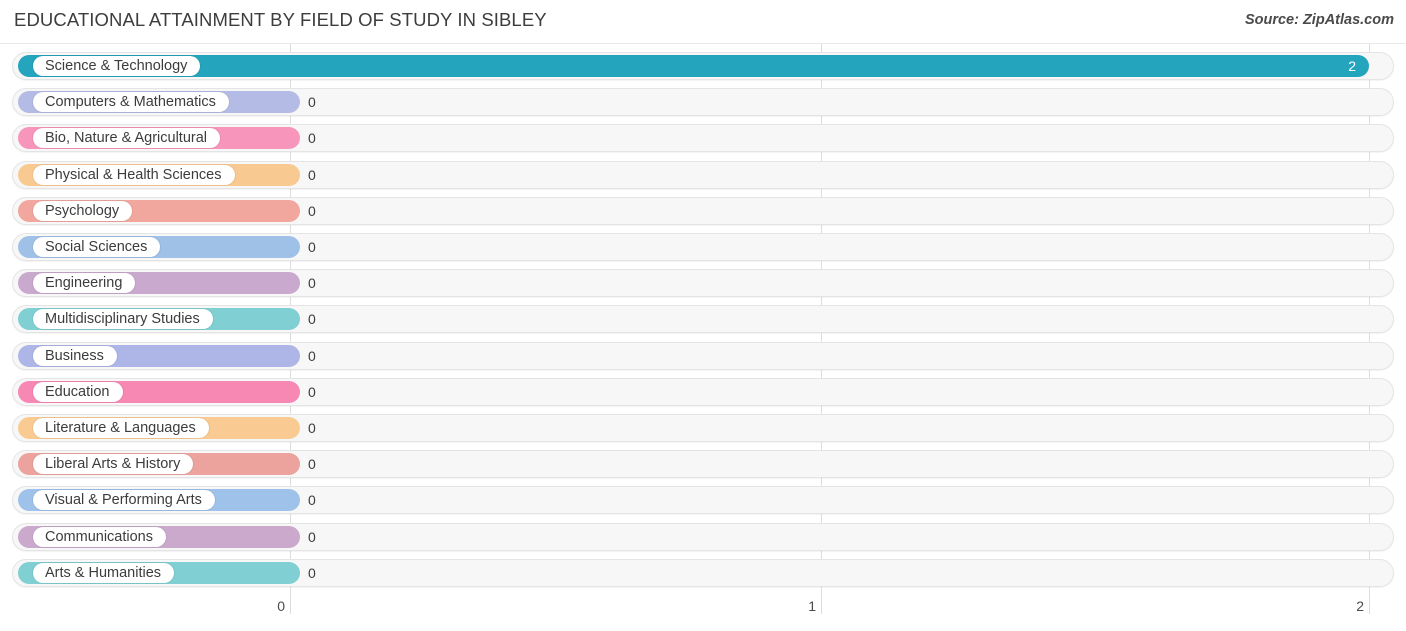 Image resolution: width=1406 pixels, height=631 pixels. I want to click on chart-row: 0 Physical & Health Sciences, so click(703, 174).